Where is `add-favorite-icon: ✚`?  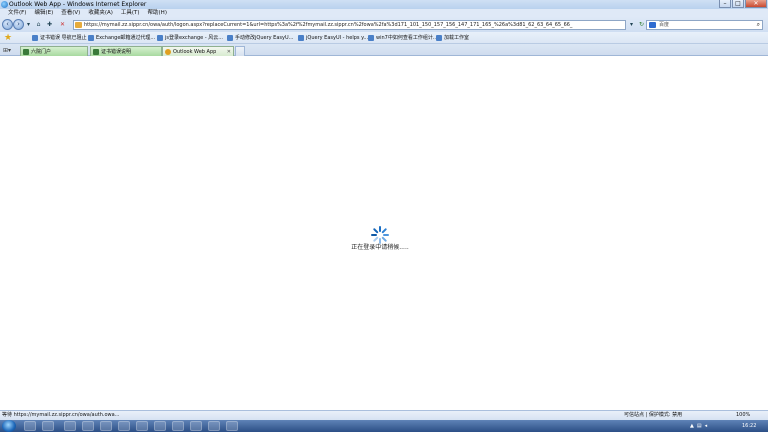
add-favorite-icon: ✚ is located at coordinates (49, 25).